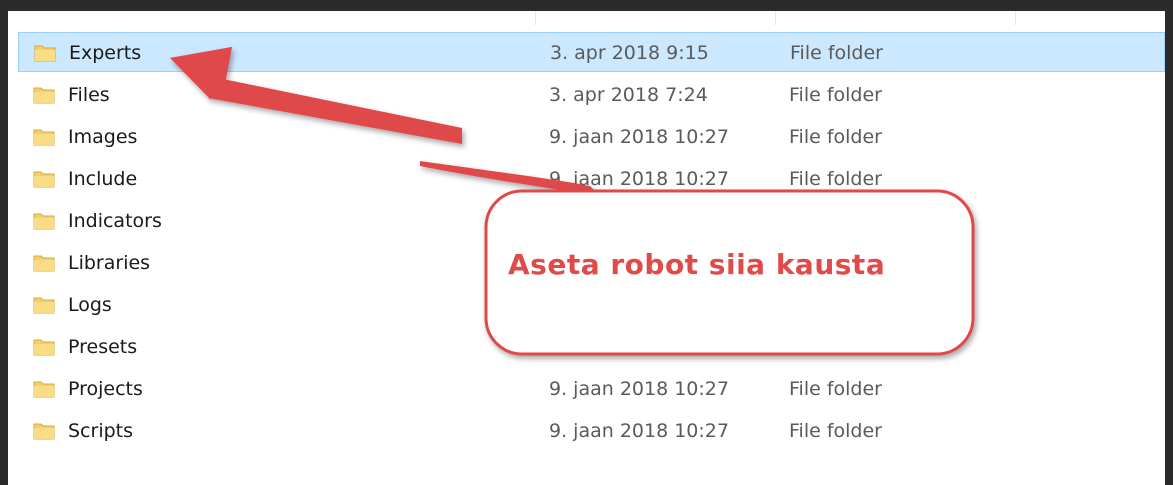 Image resolution: width=1173 pixels, height=485 pixels. What do you see at coordinates (89, 95) in the screenshot?
I see `item-name: Files` at bounding box center [89, 95].